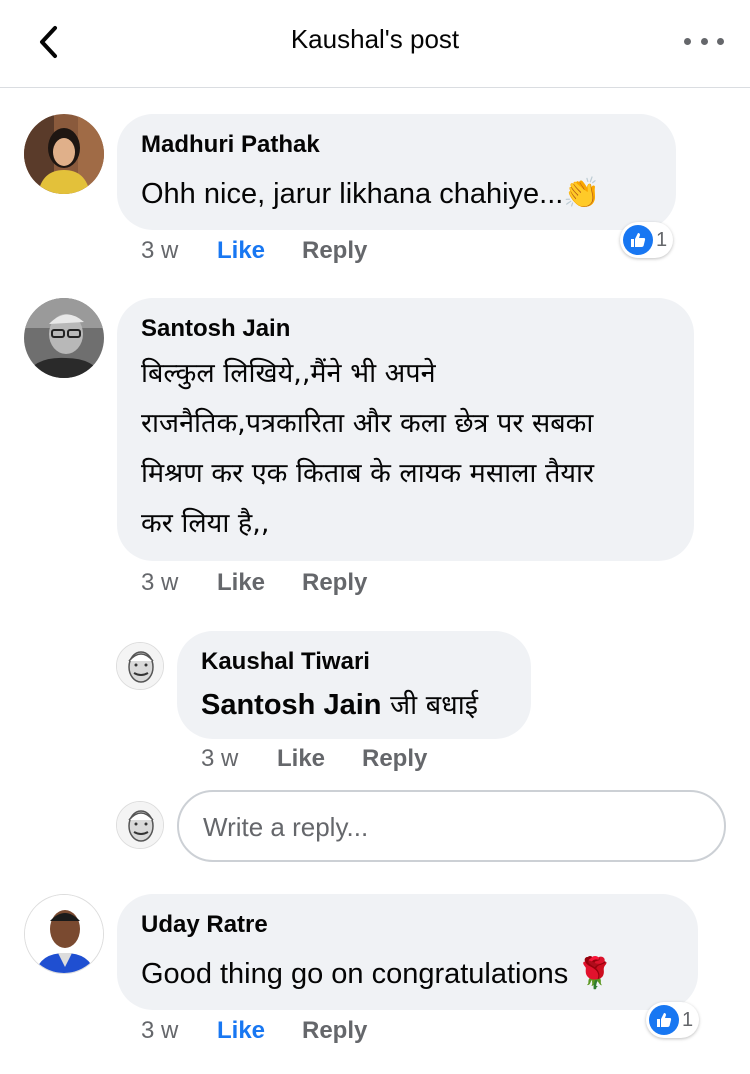 The image size is (750, 1074). I want to click on top-bar: Kaushal's post, so click(375, 44).